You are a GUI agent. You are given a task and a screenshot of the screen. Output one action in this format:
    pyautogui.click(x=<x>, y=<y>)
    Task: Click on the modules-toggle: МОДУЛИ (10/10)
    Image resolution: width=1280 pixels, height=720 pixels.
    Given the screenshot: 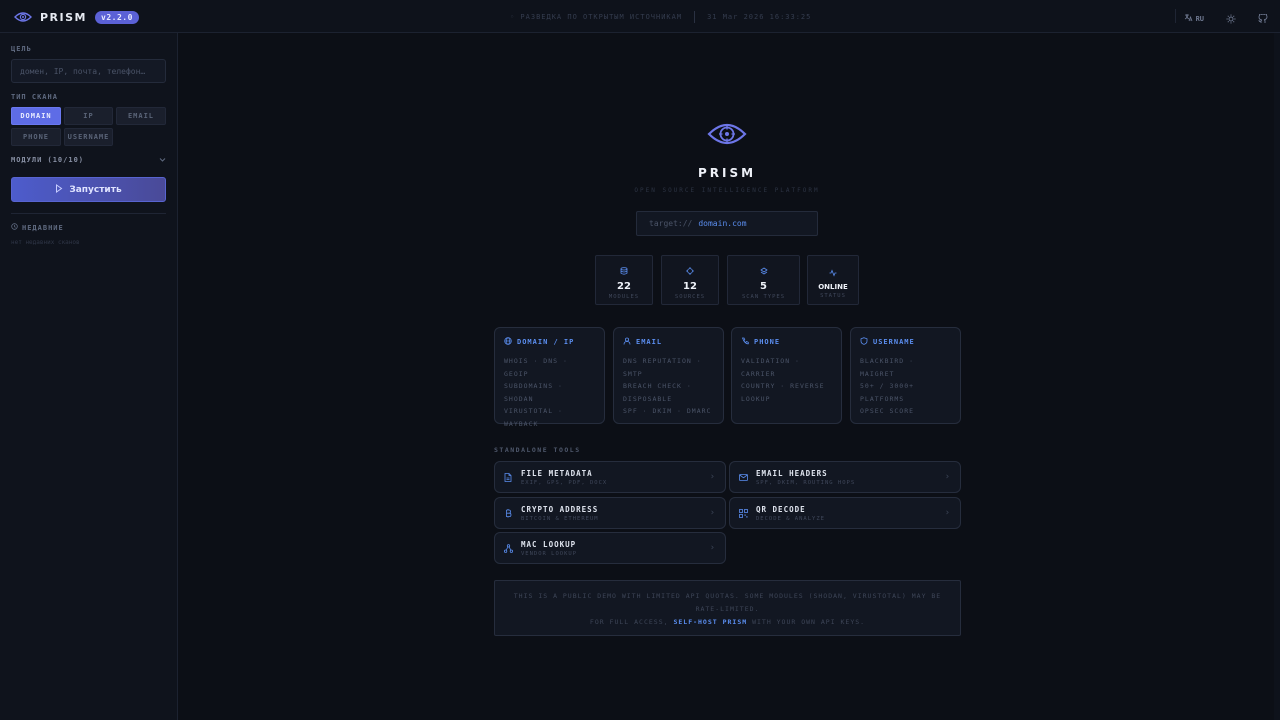 What is the action you would take?
    pyautogui.click(x=88, y=160)
    